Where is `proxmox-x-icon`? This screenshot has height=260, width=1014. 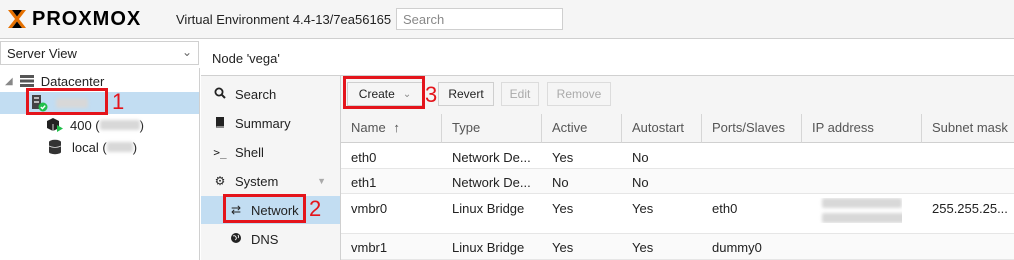 proxmox-x-icon is located at coordinates (17, 19).